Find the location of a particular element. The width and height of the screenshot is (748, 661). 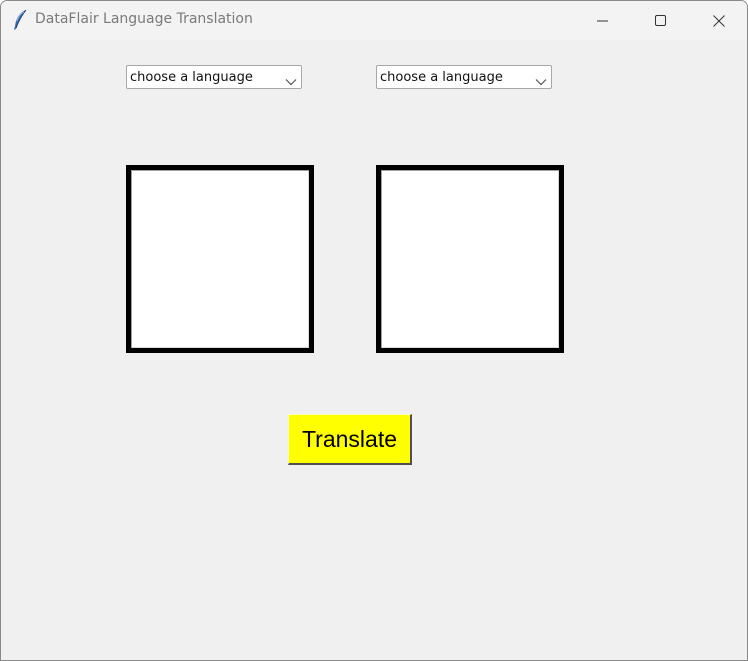

close-button is located at coordinates (718, 20).